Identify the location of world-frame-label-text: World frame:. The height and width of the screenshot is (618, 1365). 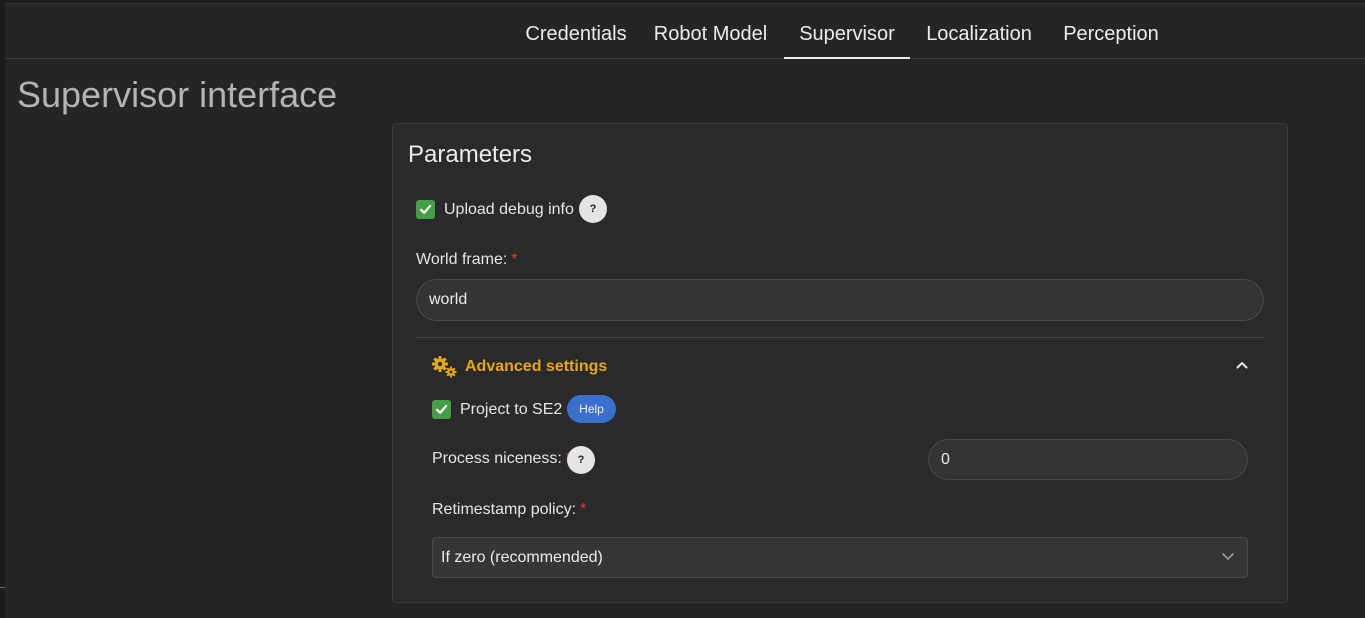
(462, 259).